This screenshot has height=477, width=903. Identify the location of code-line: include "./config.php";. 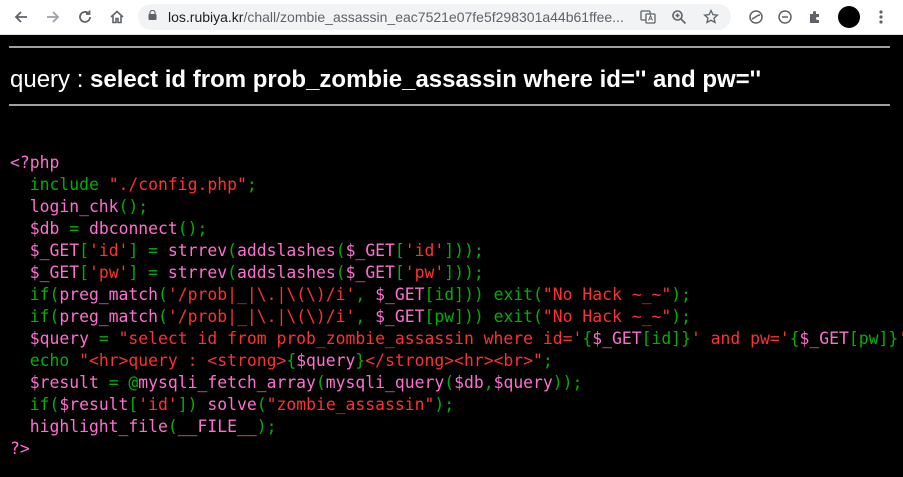
(456, 185).